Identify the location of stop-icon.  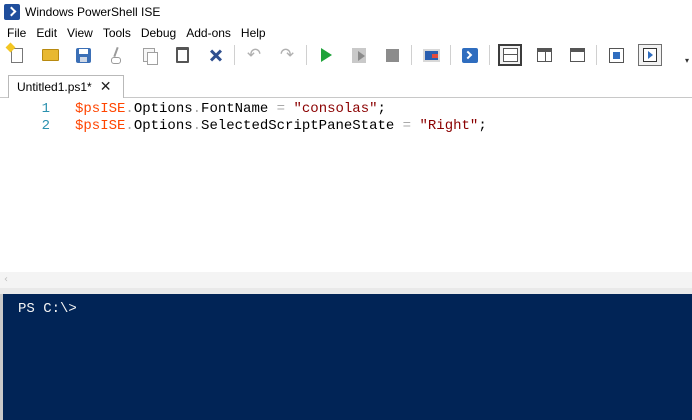
(392, 55).